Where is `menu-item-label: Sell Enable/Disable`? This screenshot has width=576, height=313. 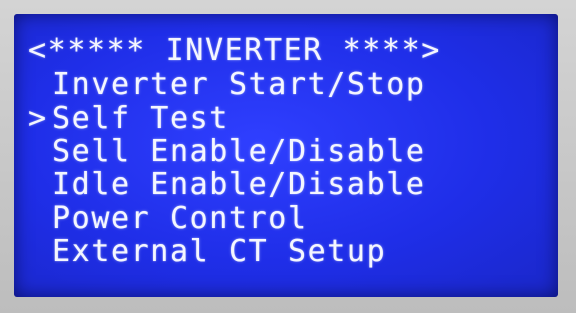
menu-item-label: Sell Enable/Disable is located at coordinates (239, 151).